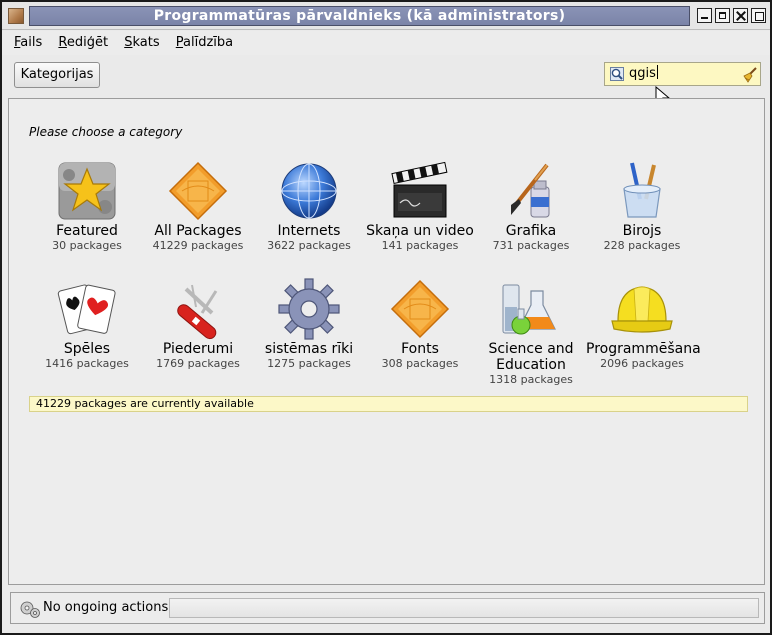 The width and height of the screenshot is (772, 635). What do you see at coordinates (420, 231) in the screenshot?
I see `category-name: Skaņa un video` at bounding box center [420, 231].